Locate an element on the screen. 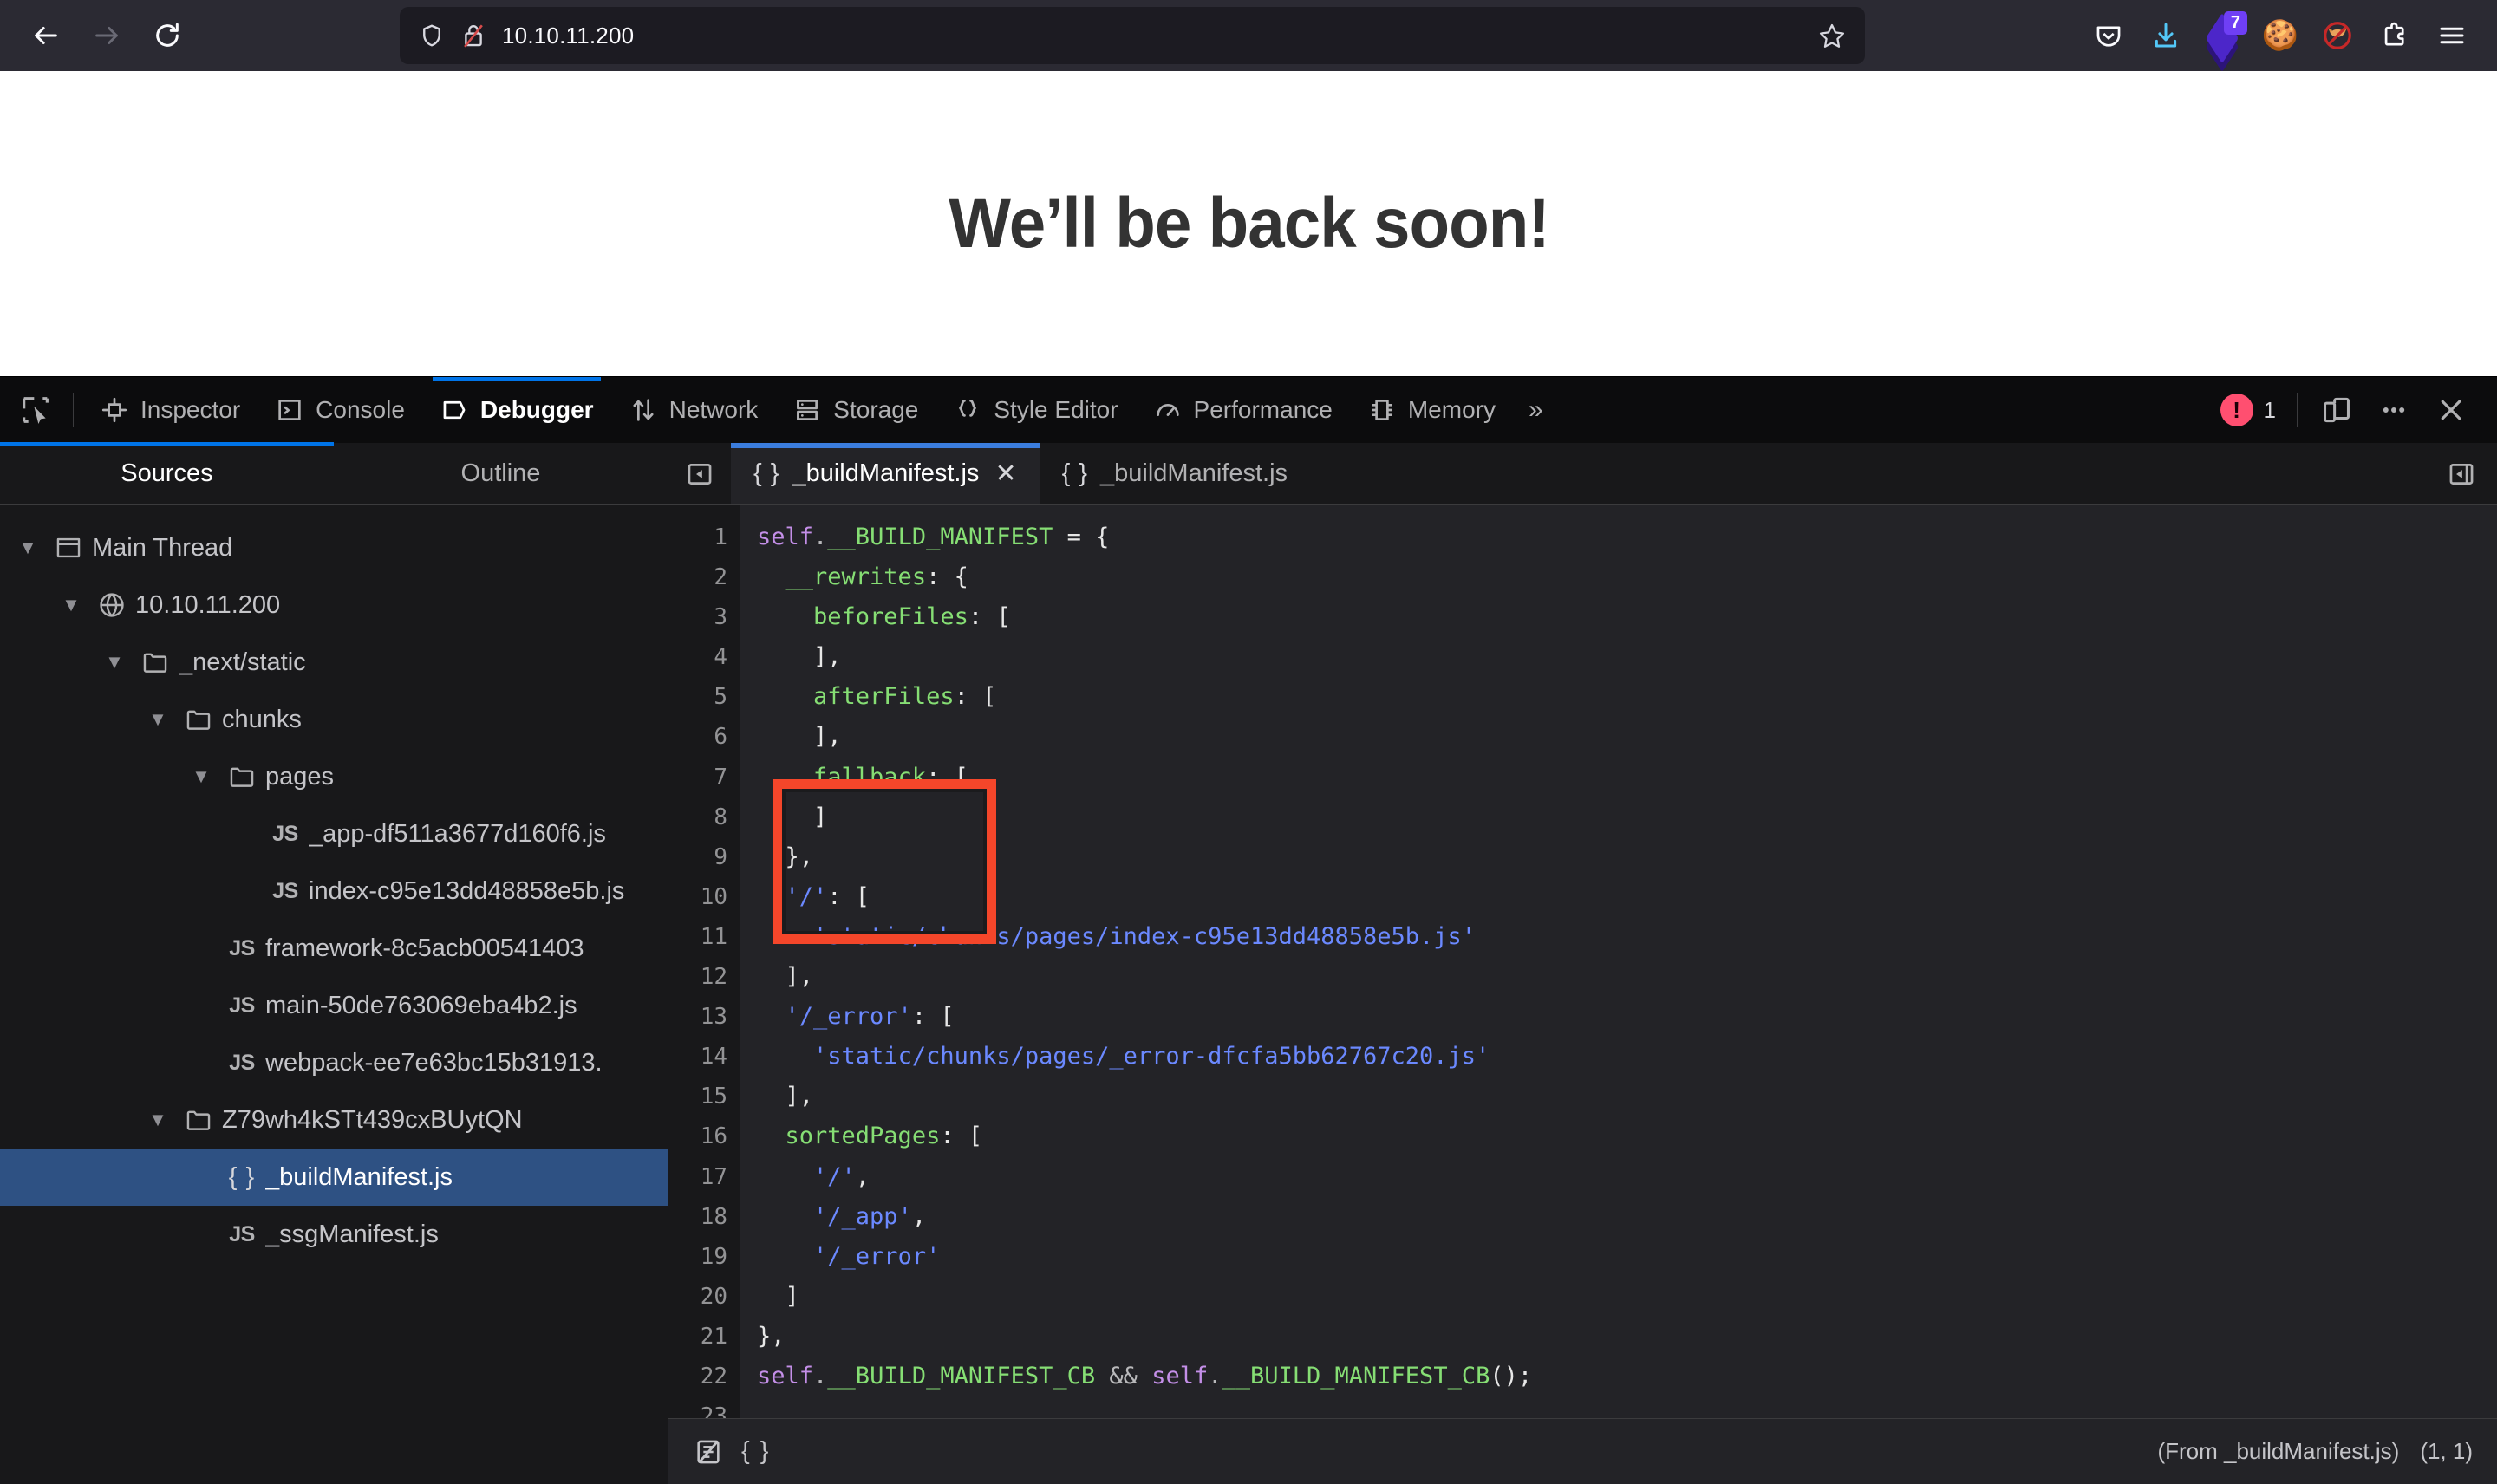 This screenshot has height=1484, width=2497. editor-tab-close-icon: ✕ is located at coordinates (1005, 474).